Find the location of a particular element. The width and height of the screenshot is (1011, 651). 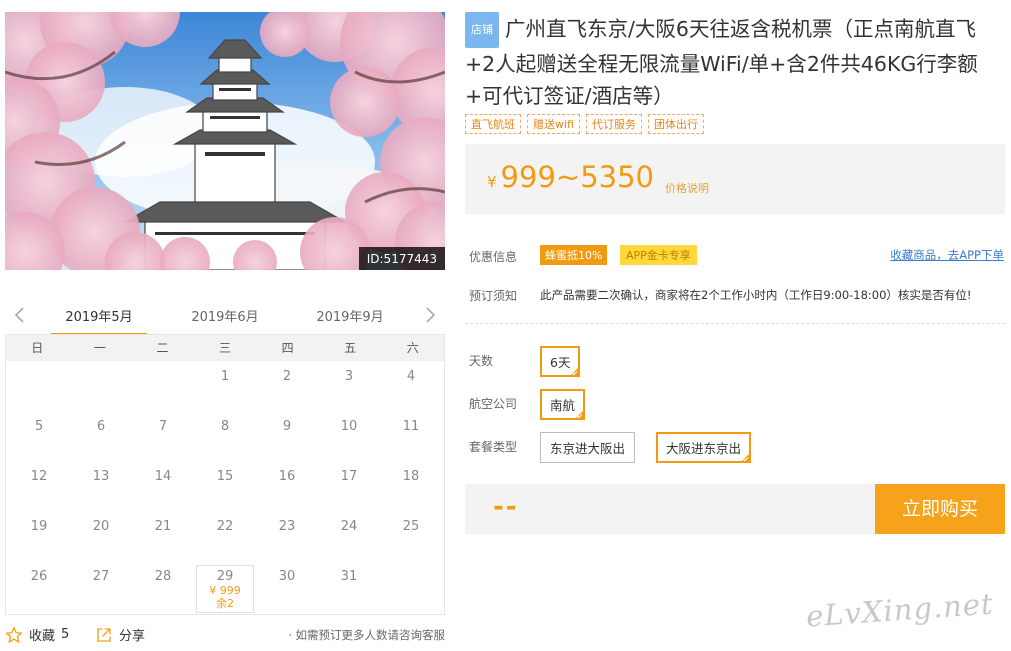

calendar-day: 2 is located at coordinates (287, 376).